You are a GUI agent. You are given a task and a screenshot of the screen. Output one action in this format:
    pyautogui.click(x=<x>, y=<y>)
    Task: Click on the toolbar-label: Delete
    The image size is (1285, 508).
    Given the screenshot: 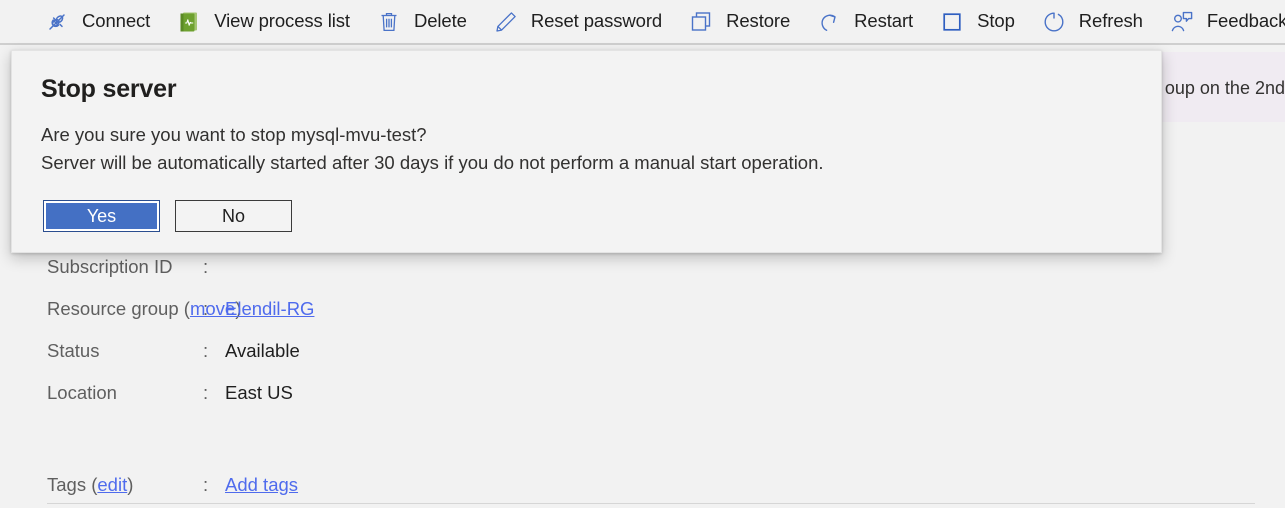 What is the action you would take?
    pyautogui.click(x=440, y=21)
    